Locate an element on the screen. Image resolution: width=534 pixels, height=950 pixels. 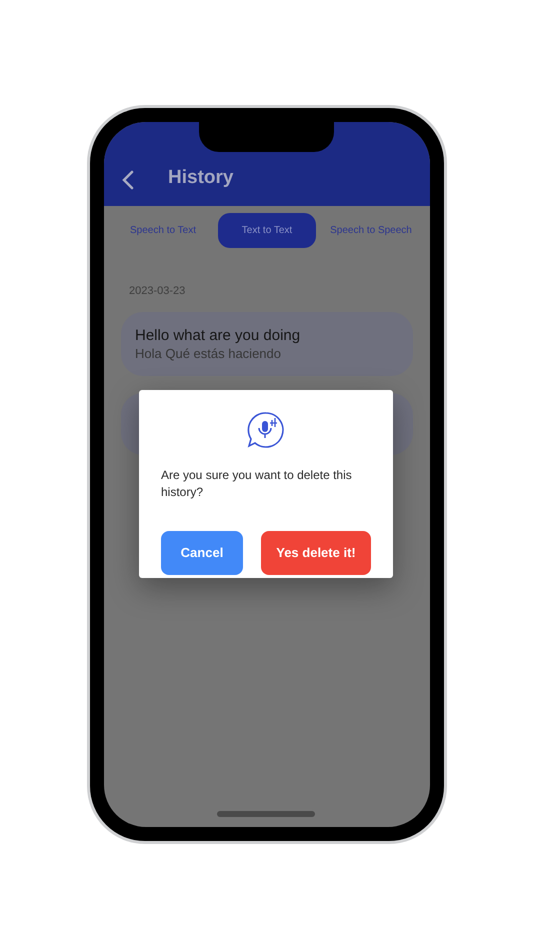
source-text: Hello what are you doing is located at coordinates (218, 335).